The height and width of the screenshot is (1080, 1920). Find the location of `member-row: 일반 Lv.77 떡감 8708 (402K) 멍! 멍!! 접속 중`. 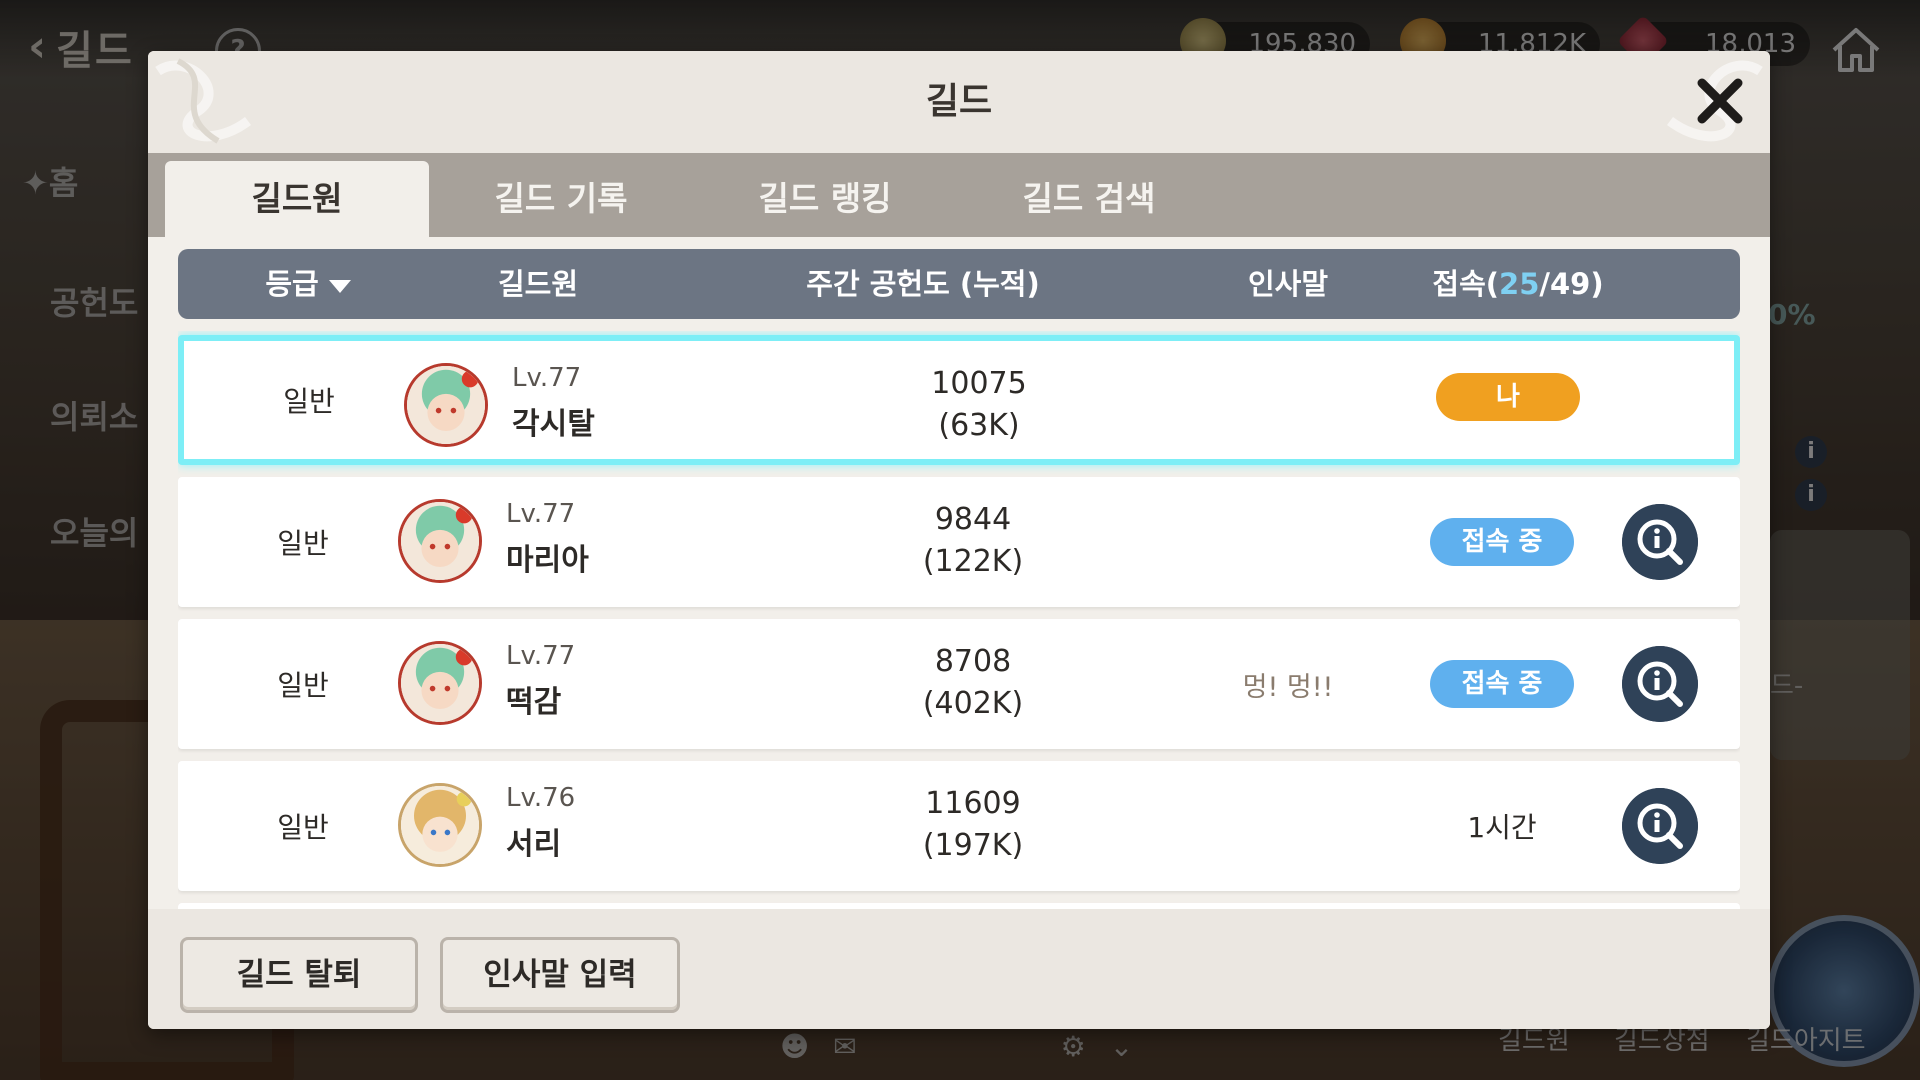

member-row: 일반 Lv.77 떡감 8708 (402K) 멍! 멍!! 접속 중 is located at coordinates (959, 684).